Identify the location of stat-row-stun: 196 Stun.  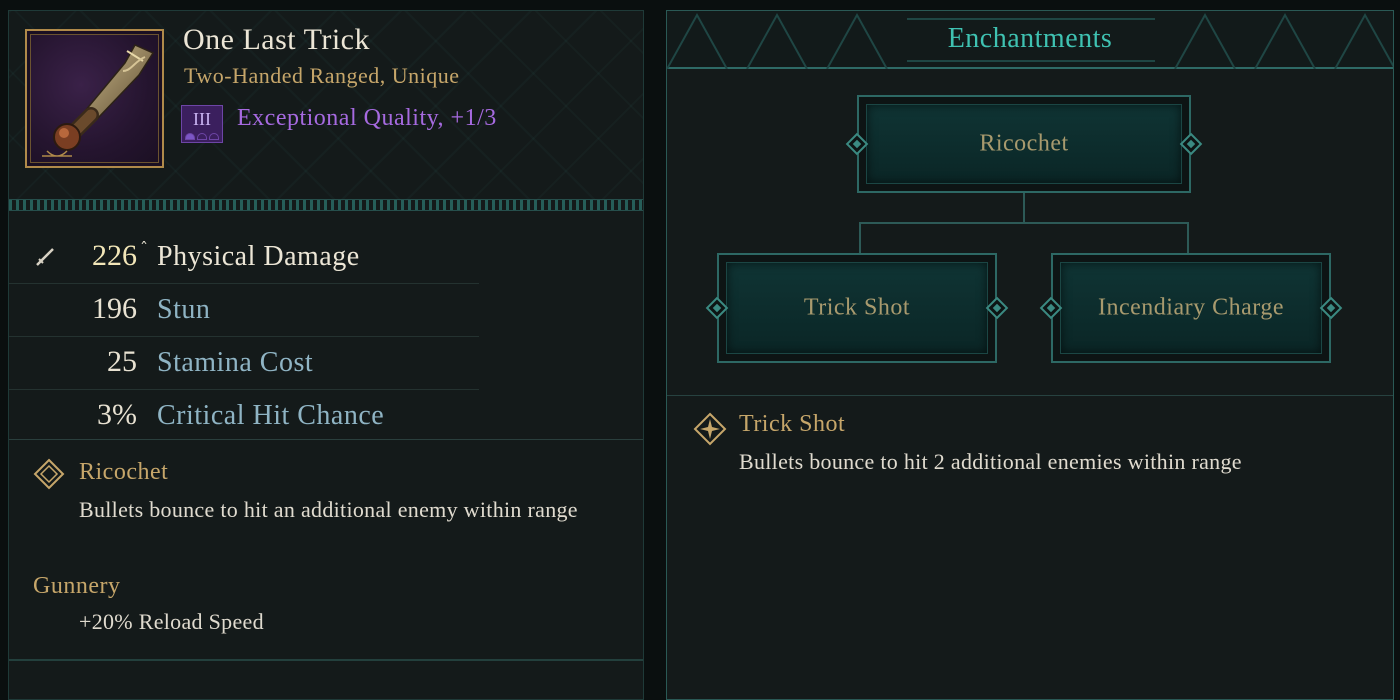
(244, 310).